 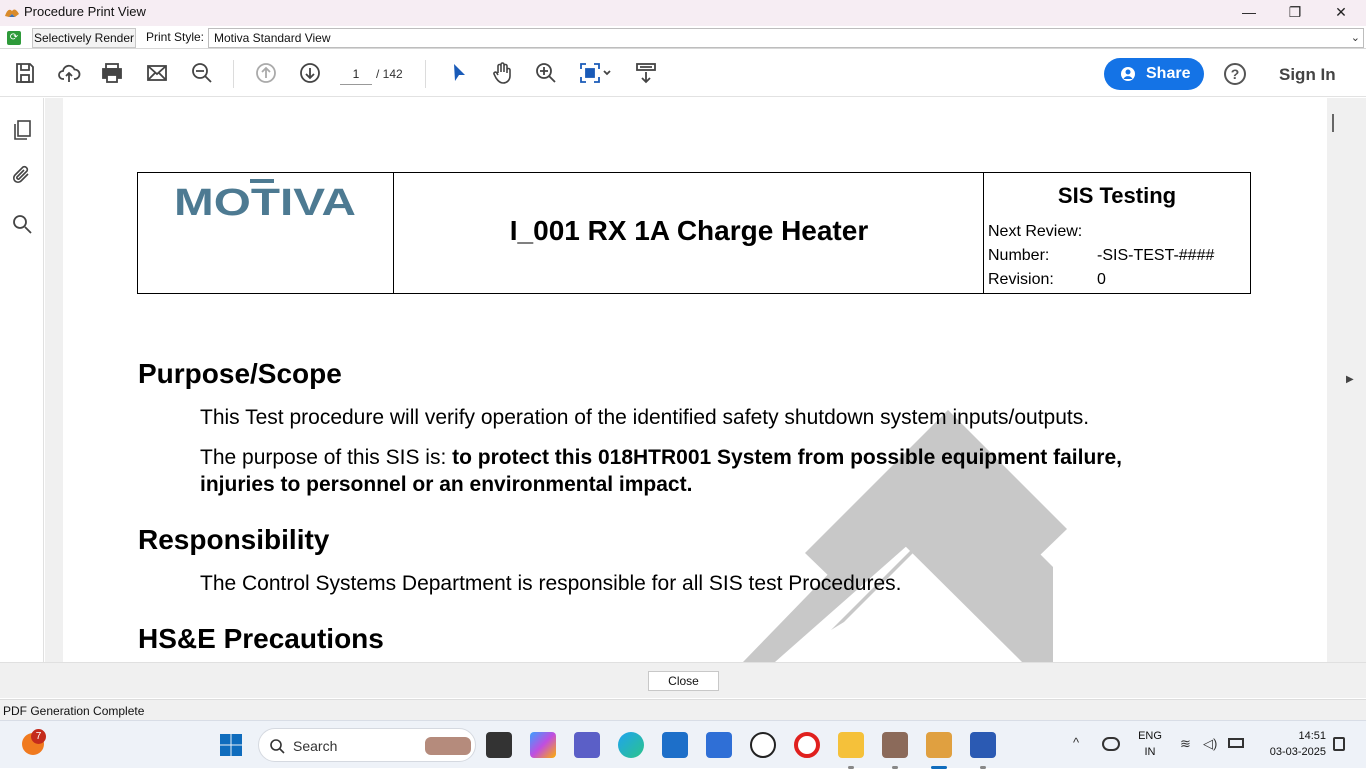 I want to click on print-style-value: Motiva Standard View, so click(x=272, y=38).